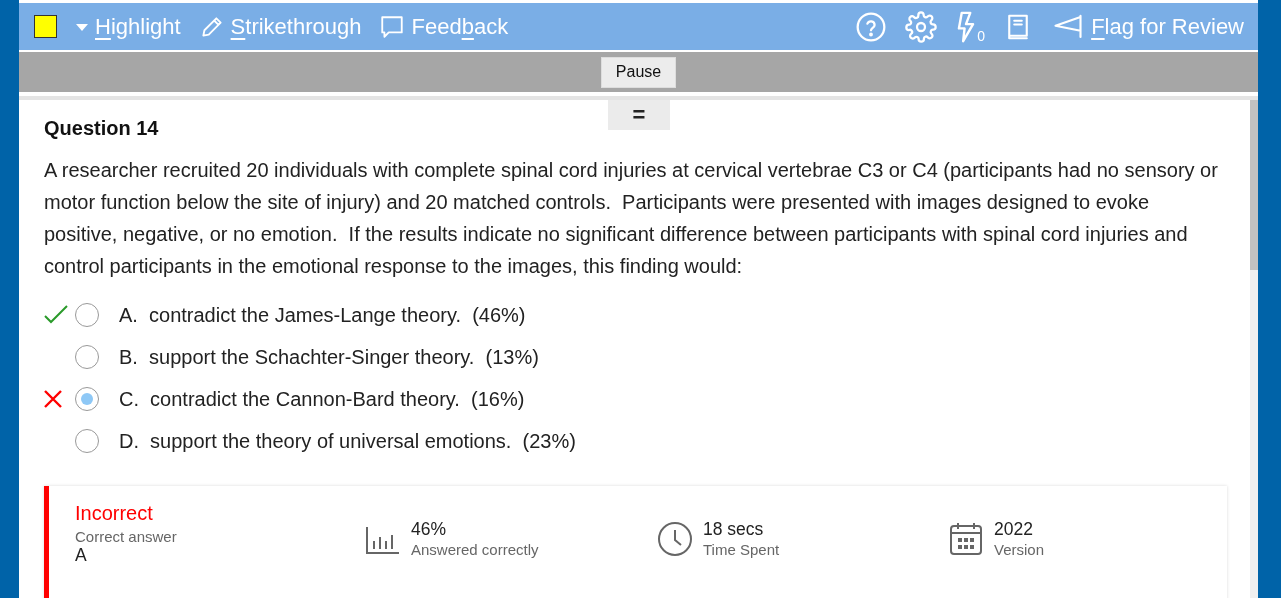 This screenshot has height=598, width=1281. Describe the element at coordinates (639, 115) in the screenshot. I see `drag-handle: =` at that location.